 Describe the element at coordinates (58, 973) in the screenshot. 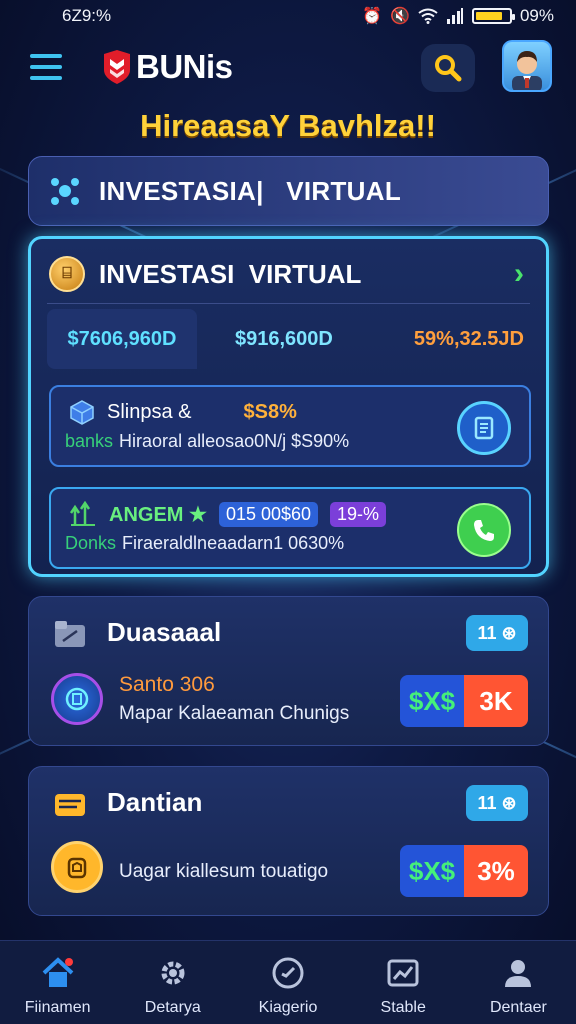

I see `home-icon` at that location.